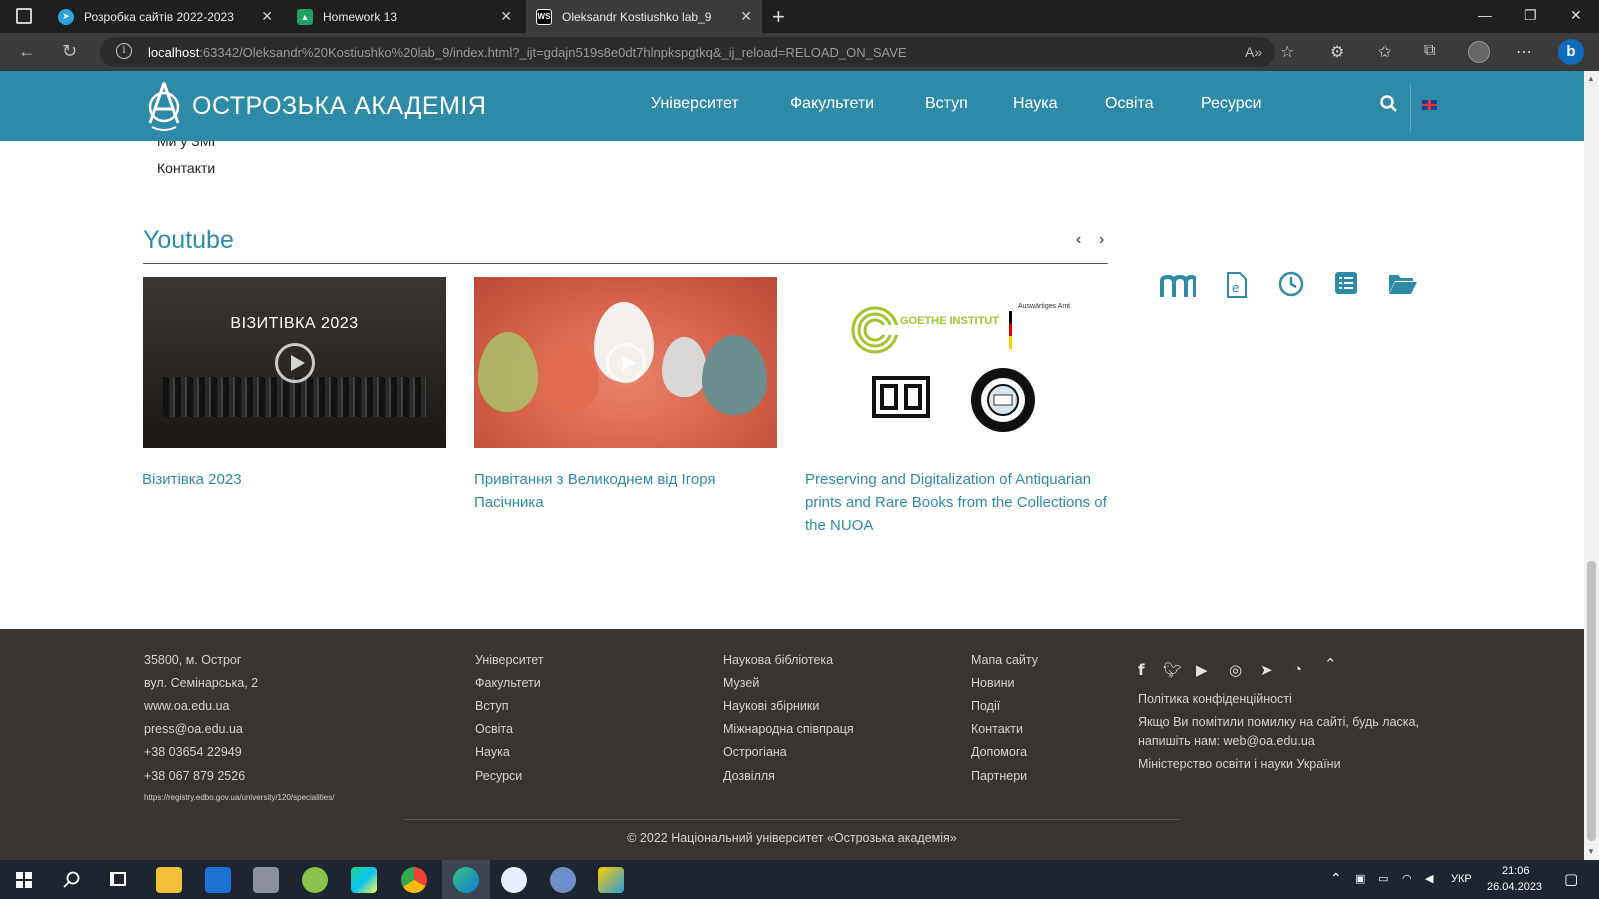  I want to click on new-tab-icon: +, so click(778, 17).